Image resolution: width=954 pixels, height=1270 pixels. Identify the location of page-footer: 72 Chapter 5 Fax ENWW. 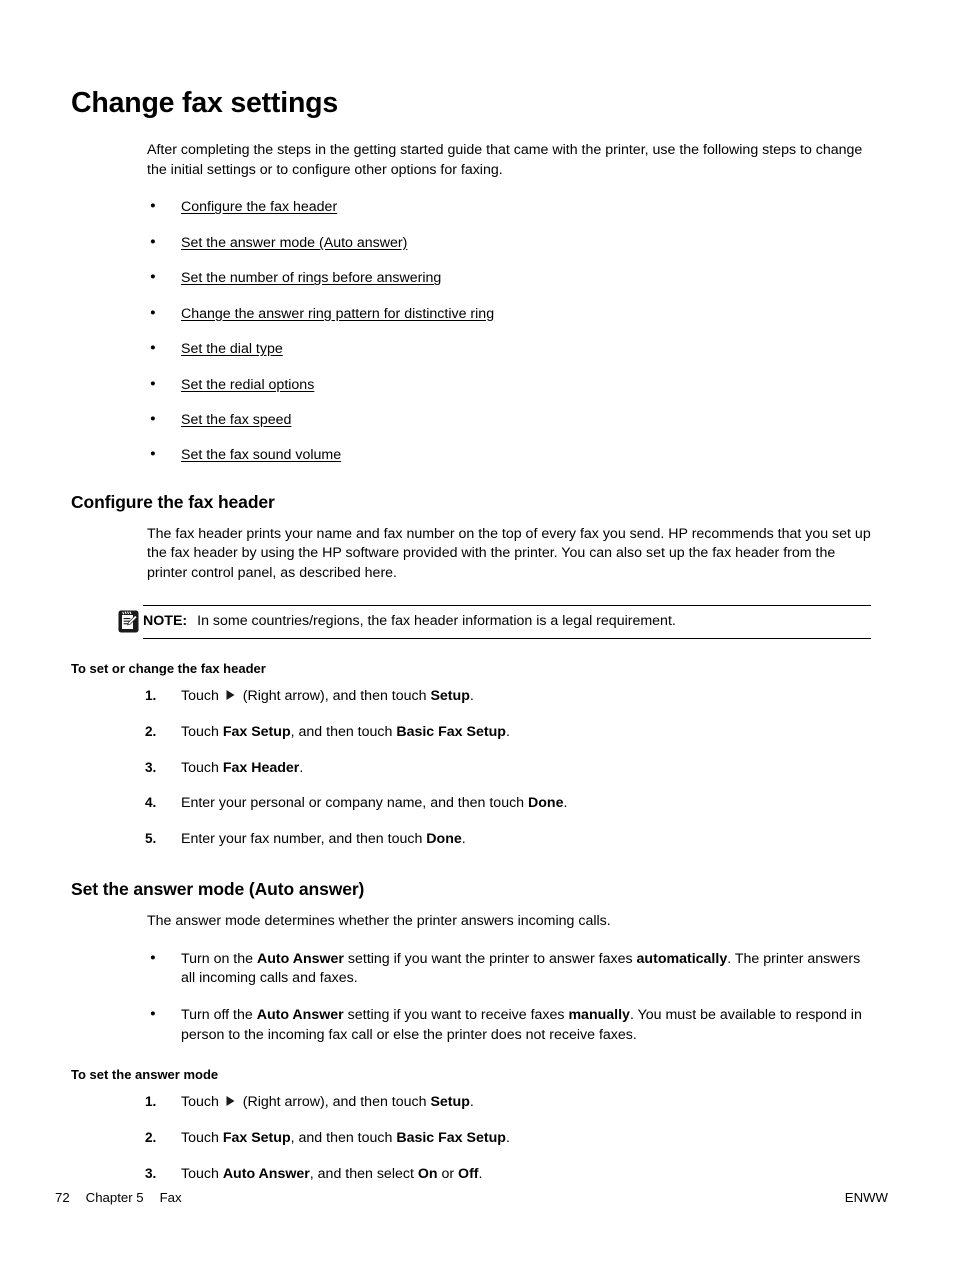
(471, 1197).